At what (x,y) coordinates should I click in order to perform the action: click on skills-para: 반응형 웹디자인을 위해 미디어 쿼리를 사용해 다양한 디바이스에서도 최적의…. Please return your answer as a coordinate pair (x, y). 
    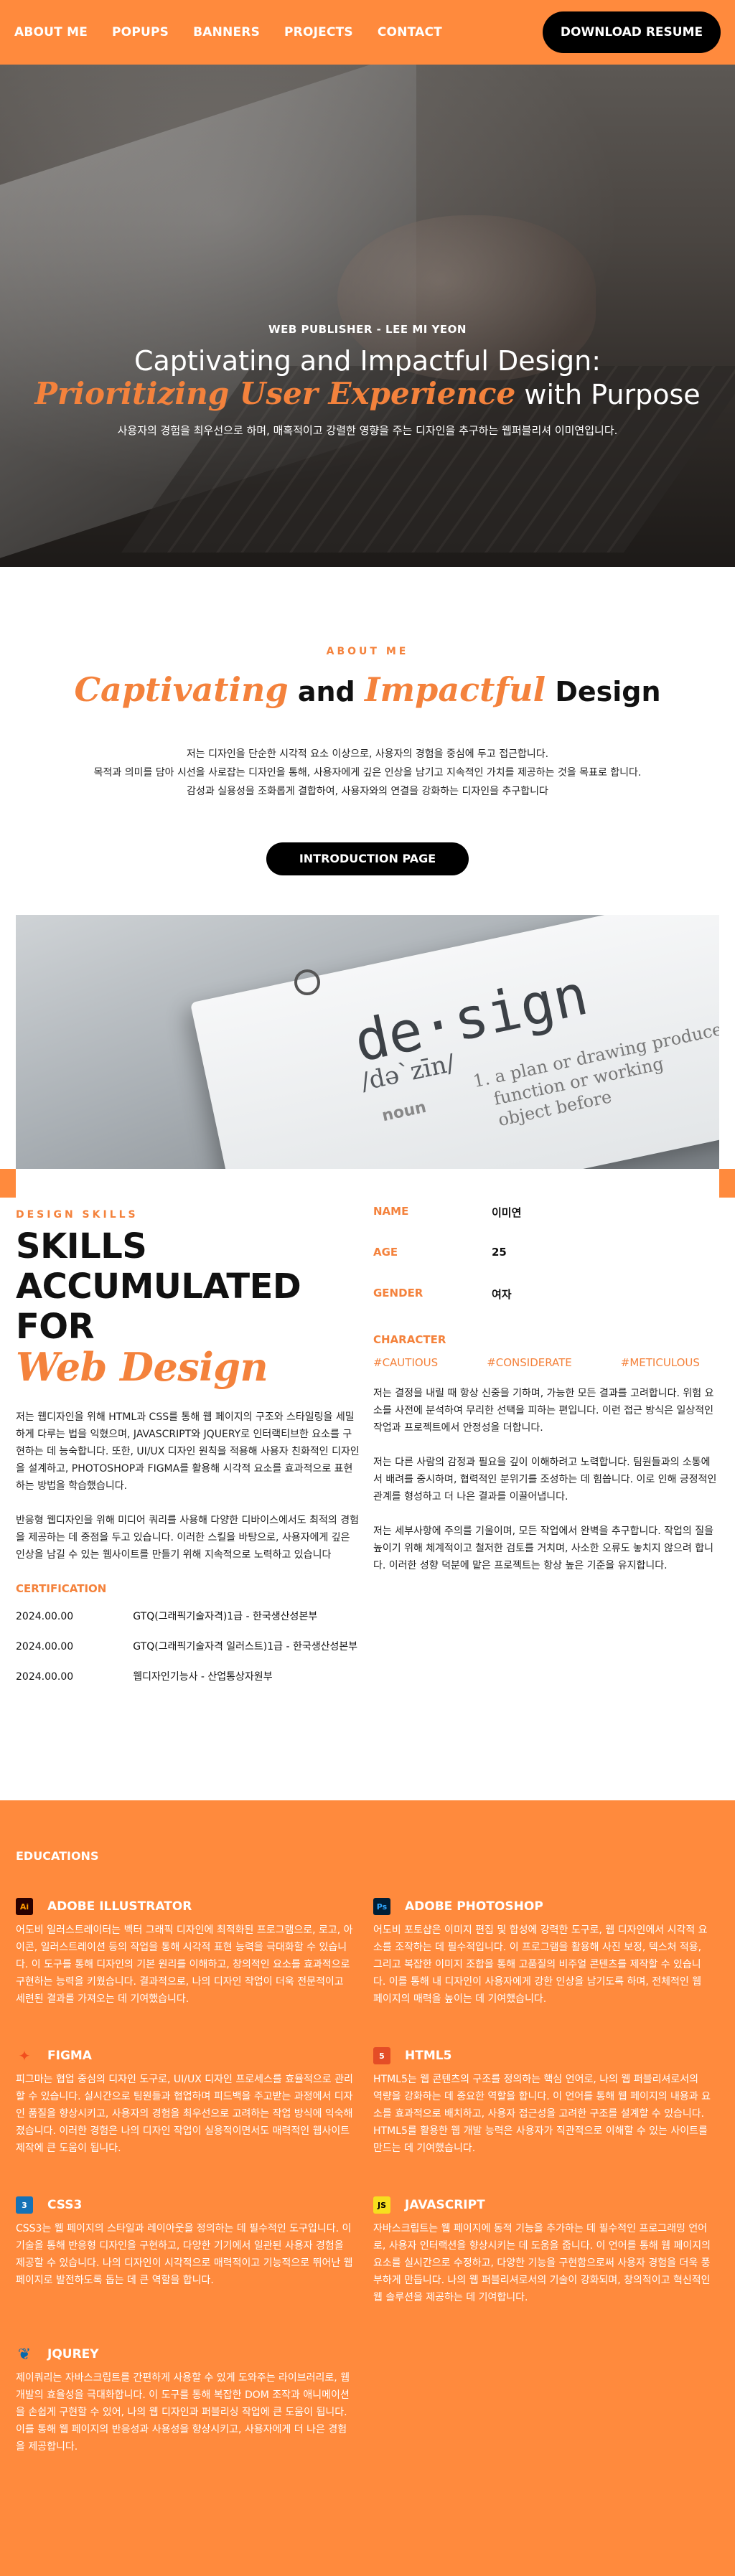
    Looking at the image, I should click on (187, 1538).